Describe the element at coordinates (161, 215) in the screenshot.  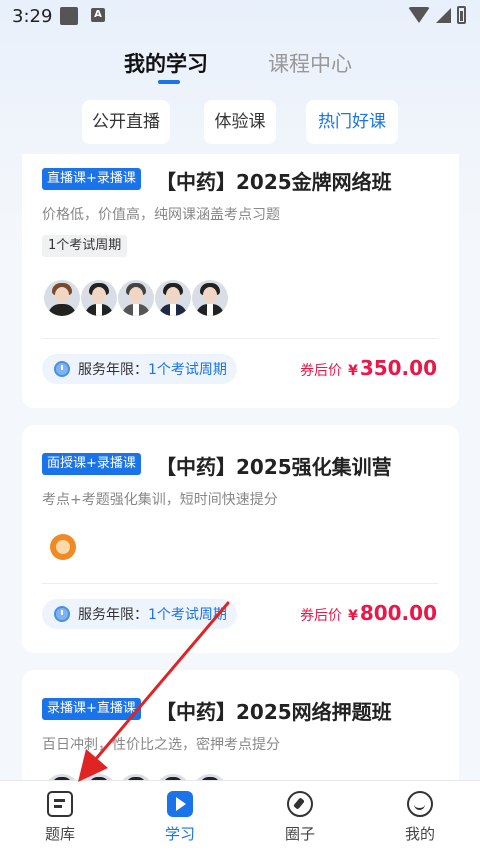
I see `course-description: 价格低，价值高，纯网课涵盖考点习题` at that location.